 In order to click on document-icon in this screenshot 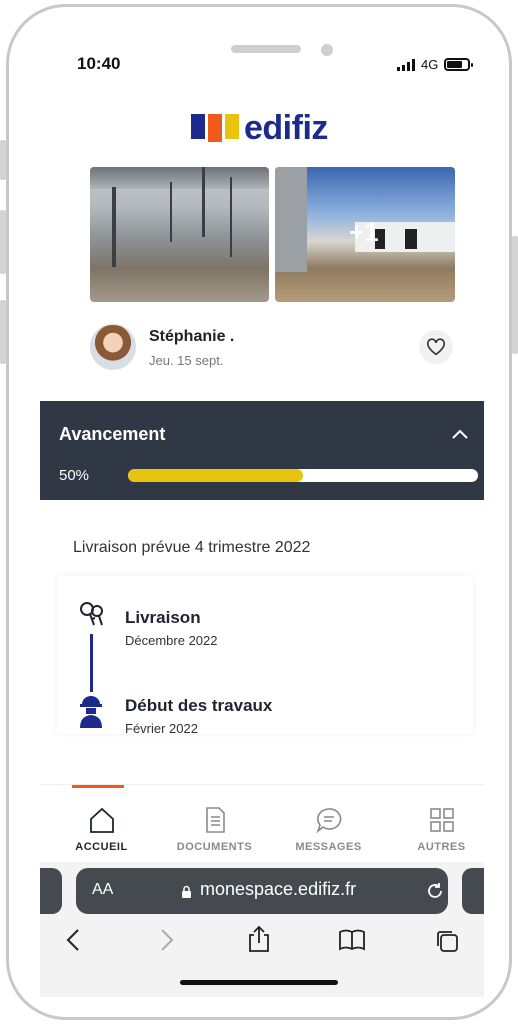, I will do `click(215, 820)`.